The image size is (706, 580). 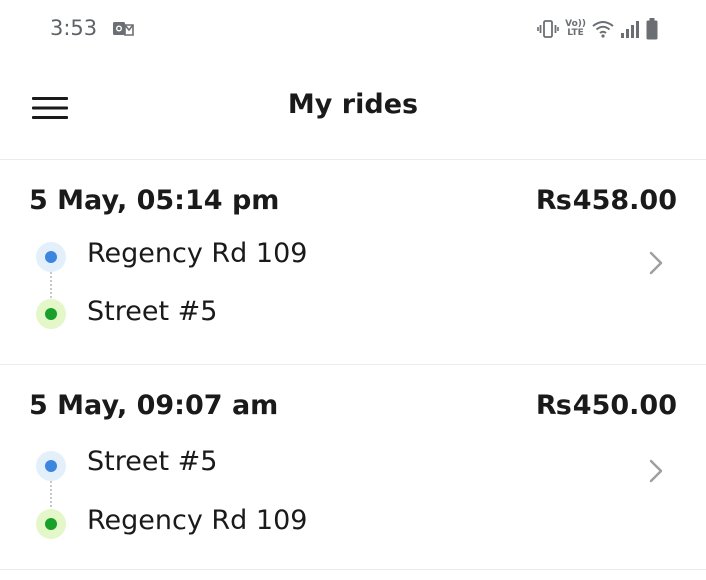 What do you see at coordinates (575, 33) in the screenshot?
I see `volte-line2: LTE` at bounding box center [575, 33].